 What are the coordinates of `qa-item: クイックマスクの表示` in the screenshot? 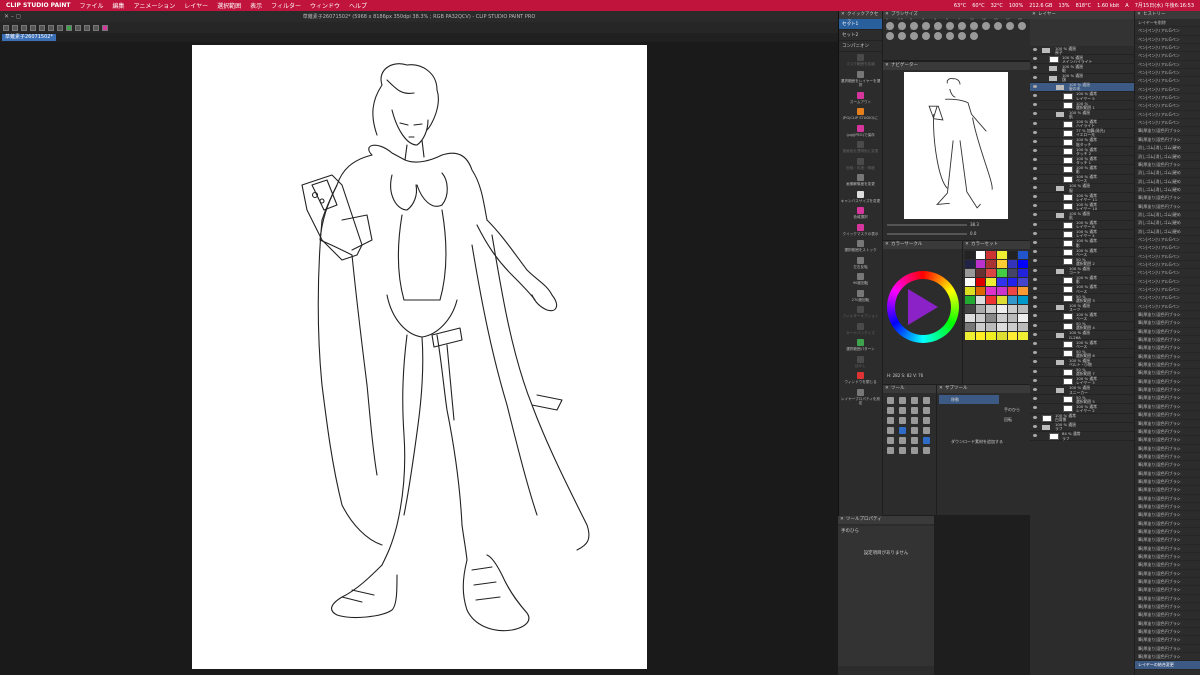 It's located at (860, 230).